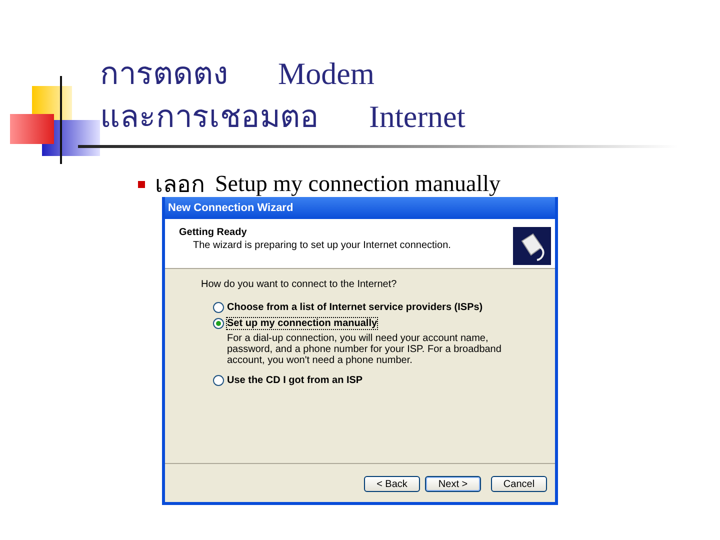  What do you see at coordinates (364, 349) in the screenshot?
I see `option-description: For a dial-up connection, you will need your account name, password, and a phone number for your ISP. For a broadband account, you won't need a phone number.` at bounding box center [364, 349].